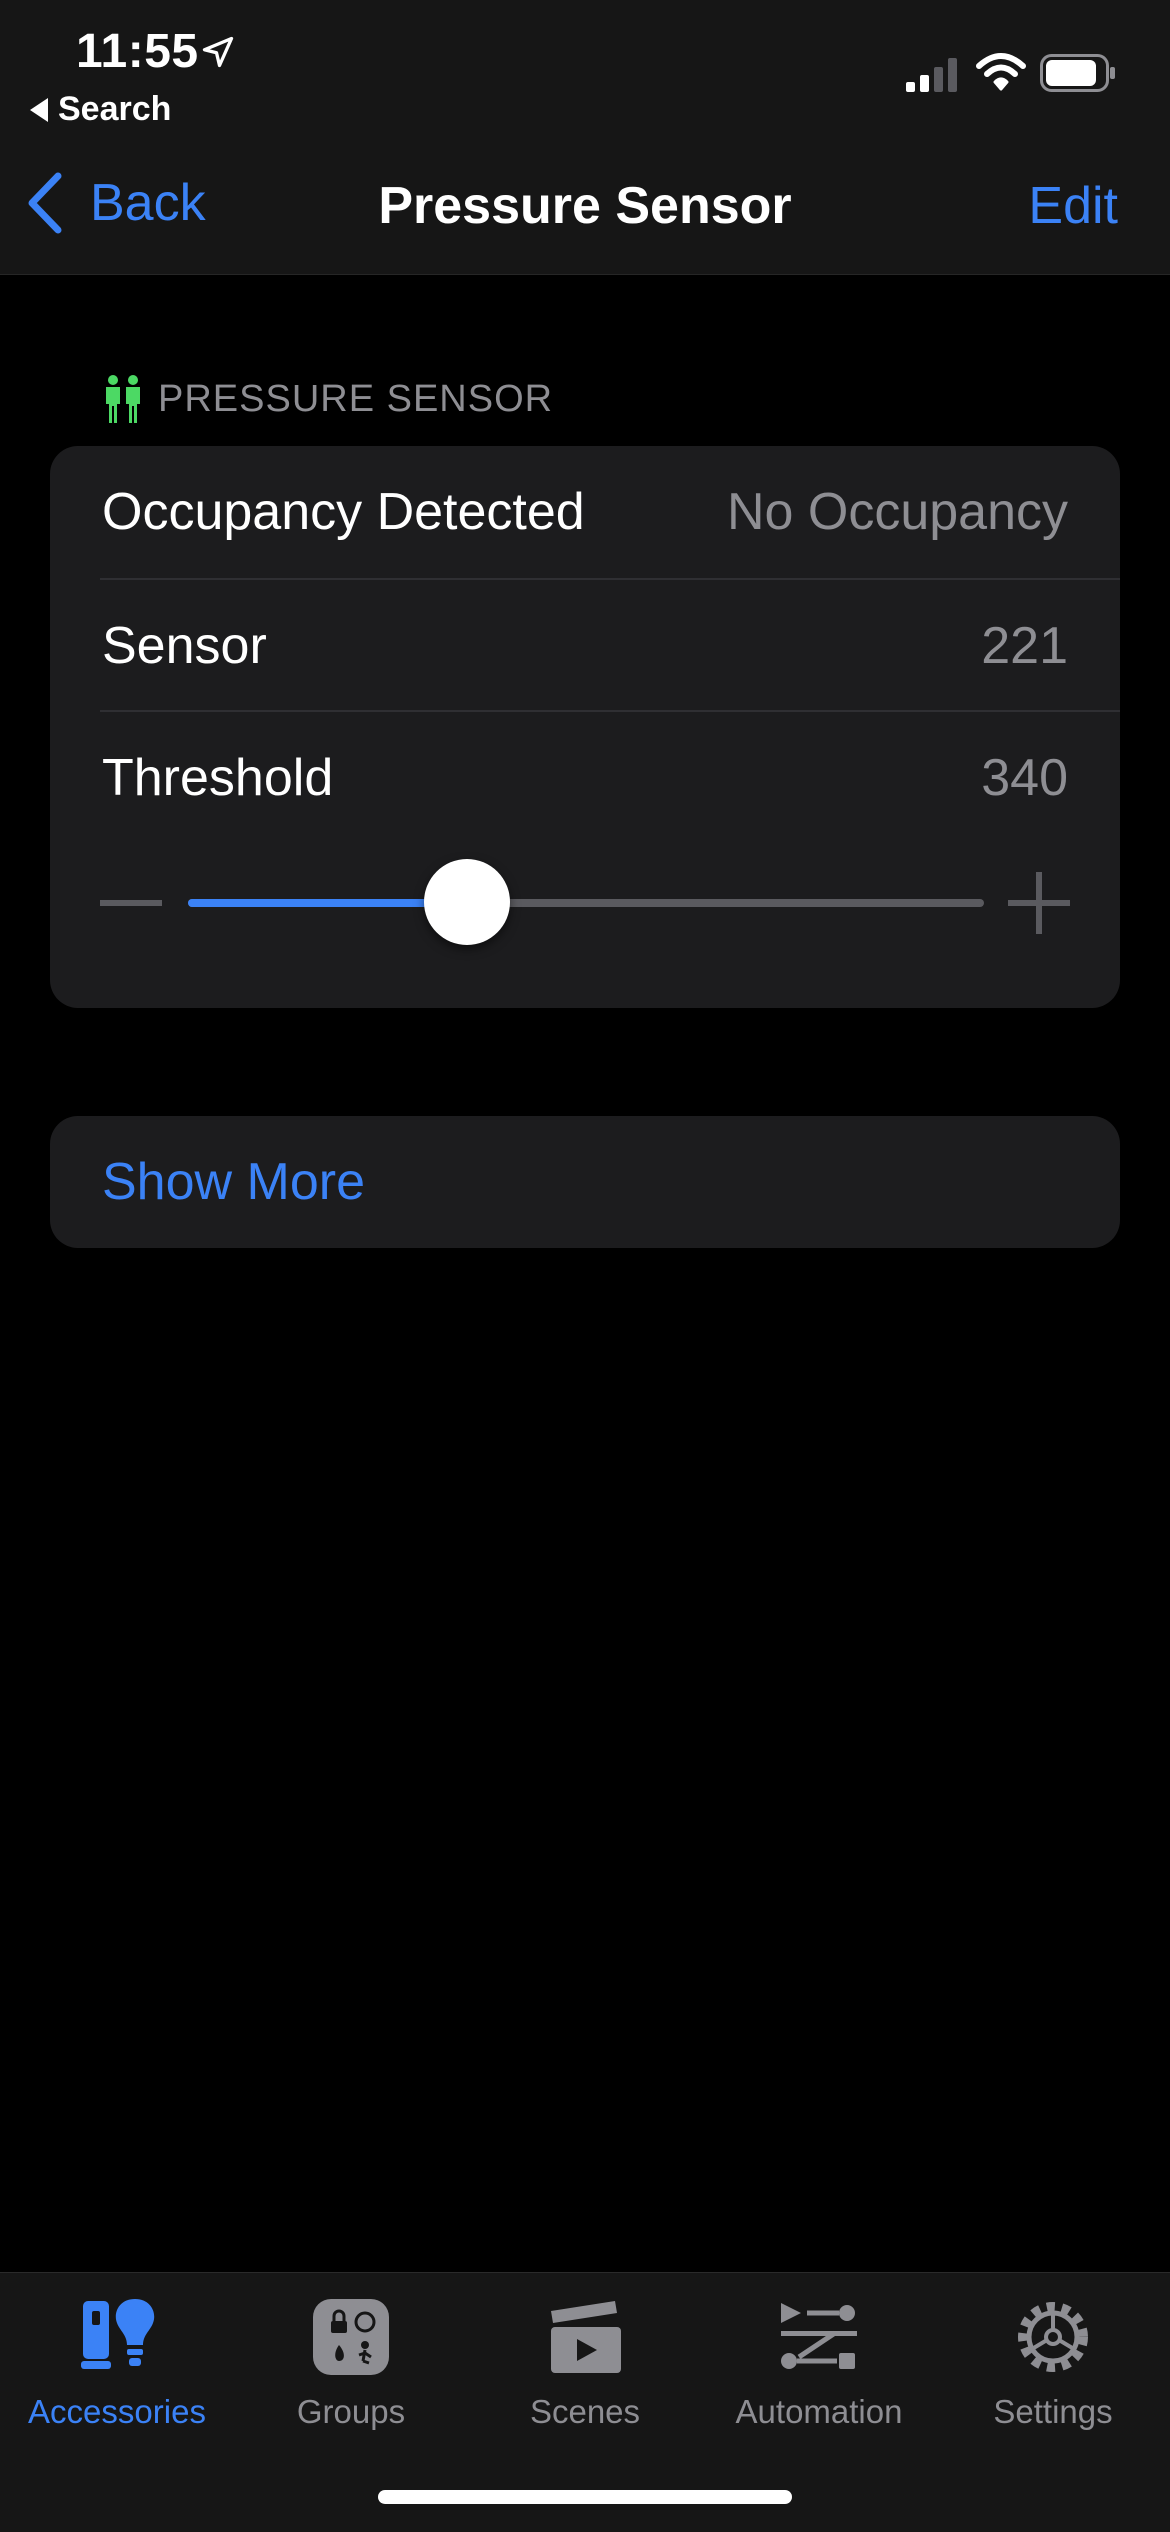 Image resolution: width=1170 pixels, height=2532 pixels. Describe the element at coordinates (585, 2497) in the screenshot. I see `home-indicator` at that location.